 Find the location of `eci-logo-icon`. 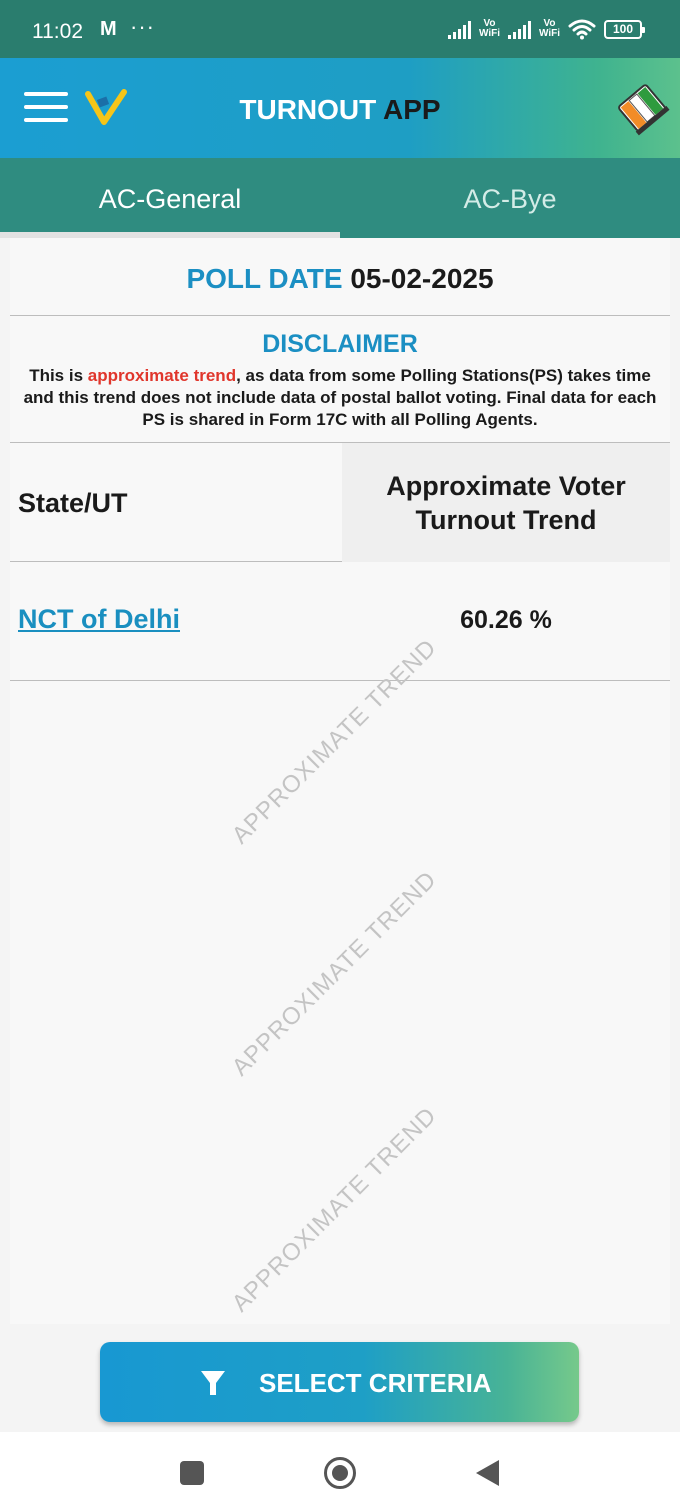

eci-logo-icon is located at coordinates (644, 110).